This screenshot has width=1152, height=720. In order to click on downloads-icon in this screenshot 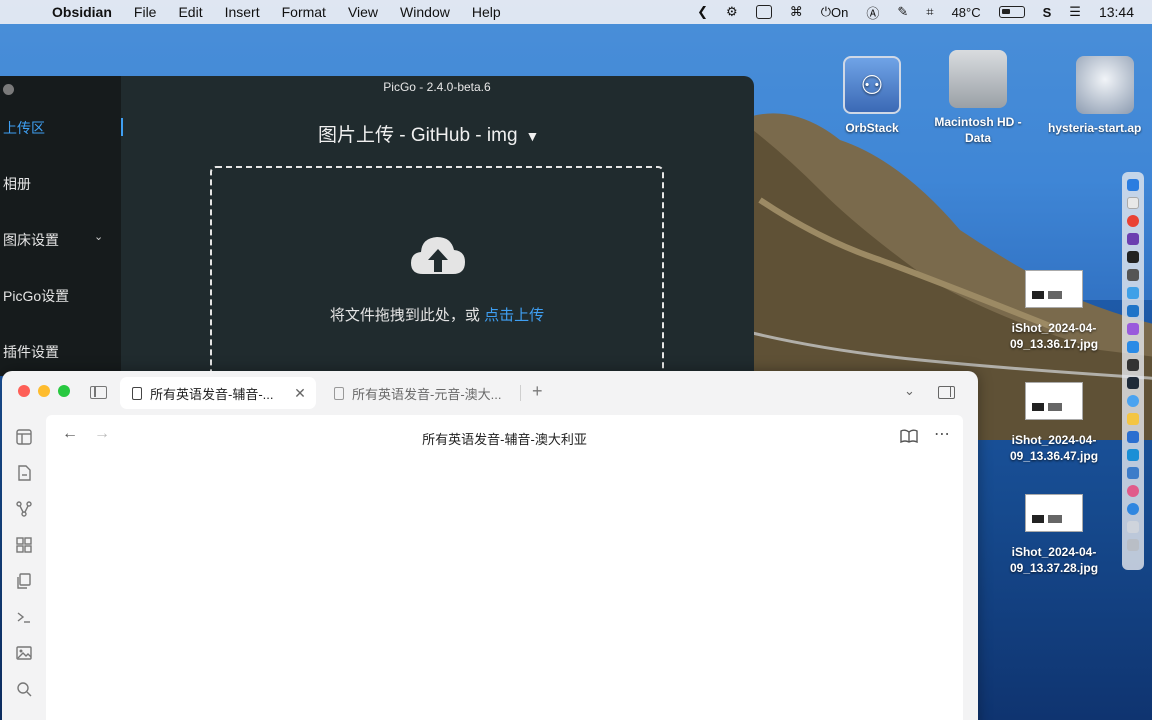, I will do `click(1133, 527)`.